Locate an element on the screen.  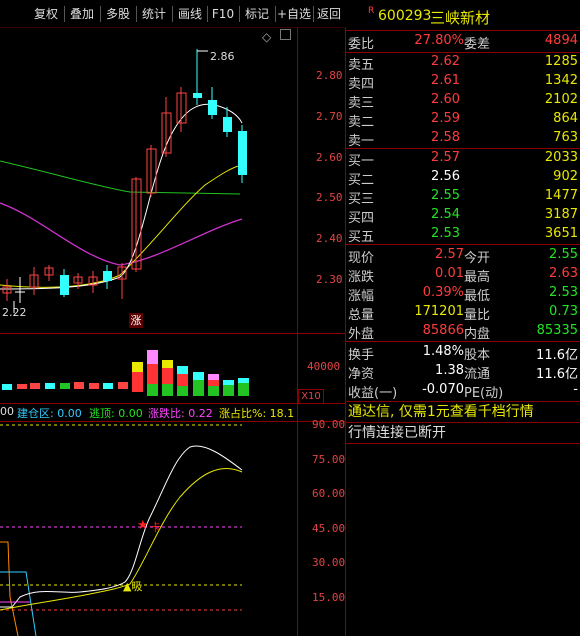
stat-label: 最高 is located at coordinates (477, 277).